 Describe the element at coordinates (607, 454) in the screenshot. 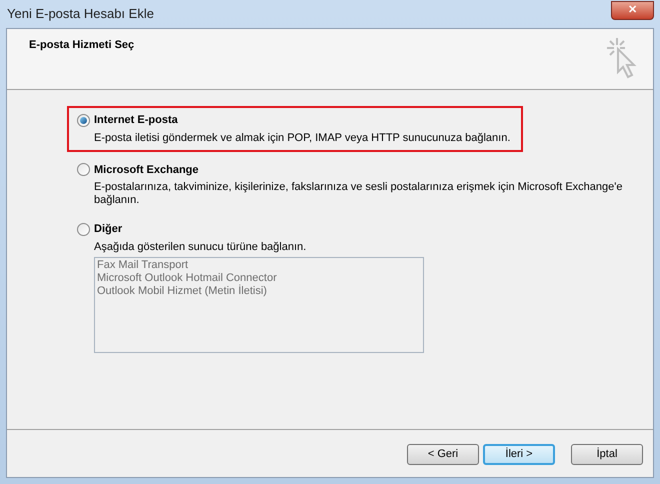

I see `dialog-button: İptal` at that location.